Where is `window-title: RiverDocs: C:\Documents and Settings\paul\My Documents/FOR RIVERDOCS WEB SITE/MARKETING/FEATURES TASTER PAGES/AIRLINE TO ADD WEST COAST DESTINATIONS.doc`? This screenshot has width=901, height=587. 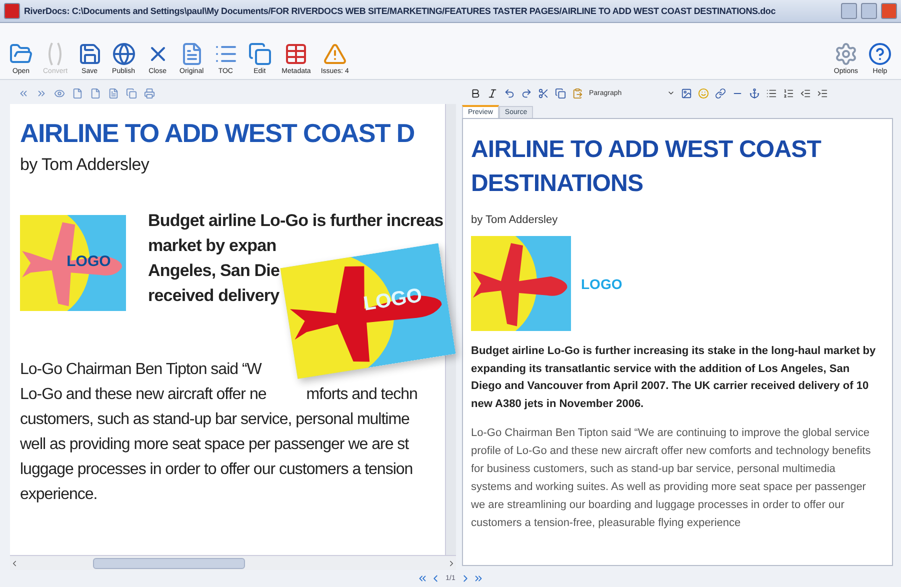
window-title: RiverDocs: C:\Documents and Settings\paul\My Documents/FOR RIVERDOCS WEB SITE/MARKETING/FEATURES TASTER PAGES/AIRLINE TO ADD WEST COAST DESTINATIONS.doc is located at coordinates (400, 11).